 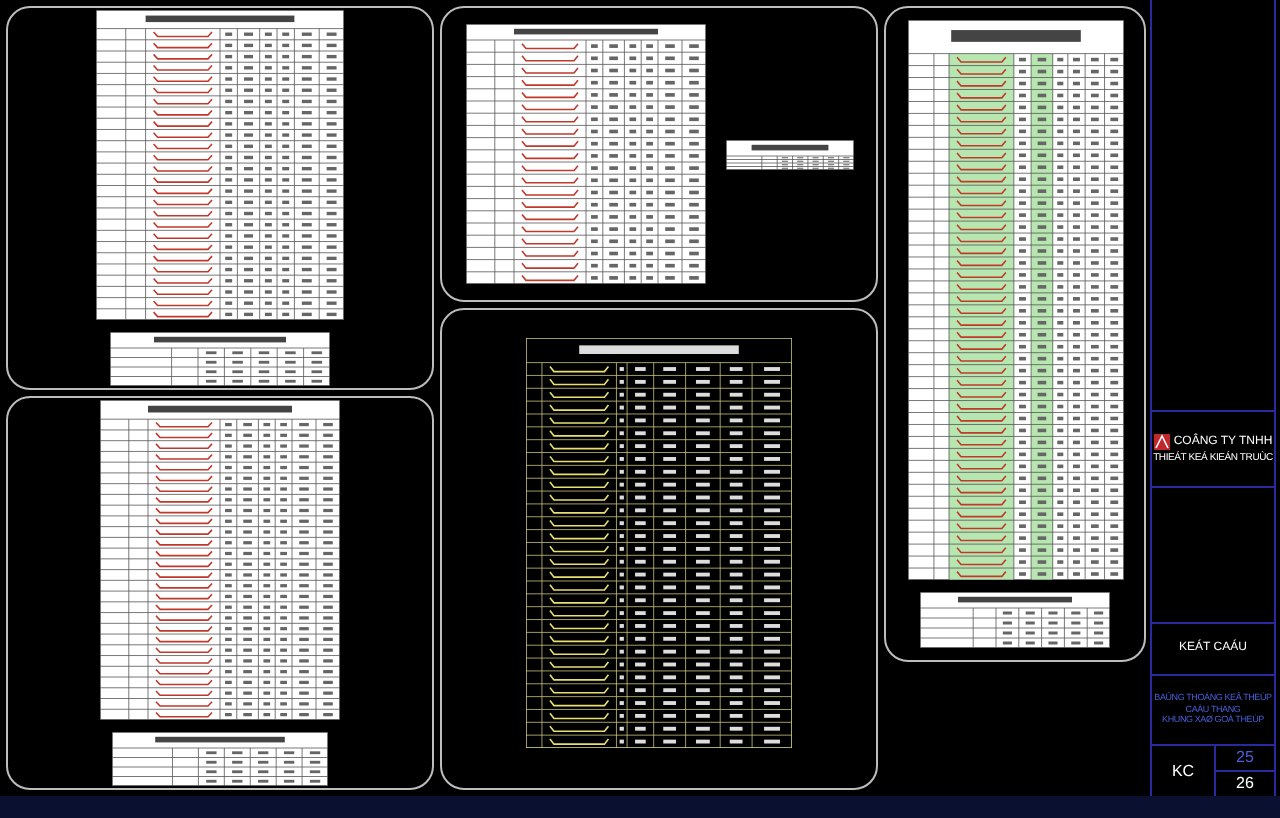 What do you see at coordinates (1245, 758) in the screenshot?
I see `sheet-number: 25` at bounding box center [1245, 758].